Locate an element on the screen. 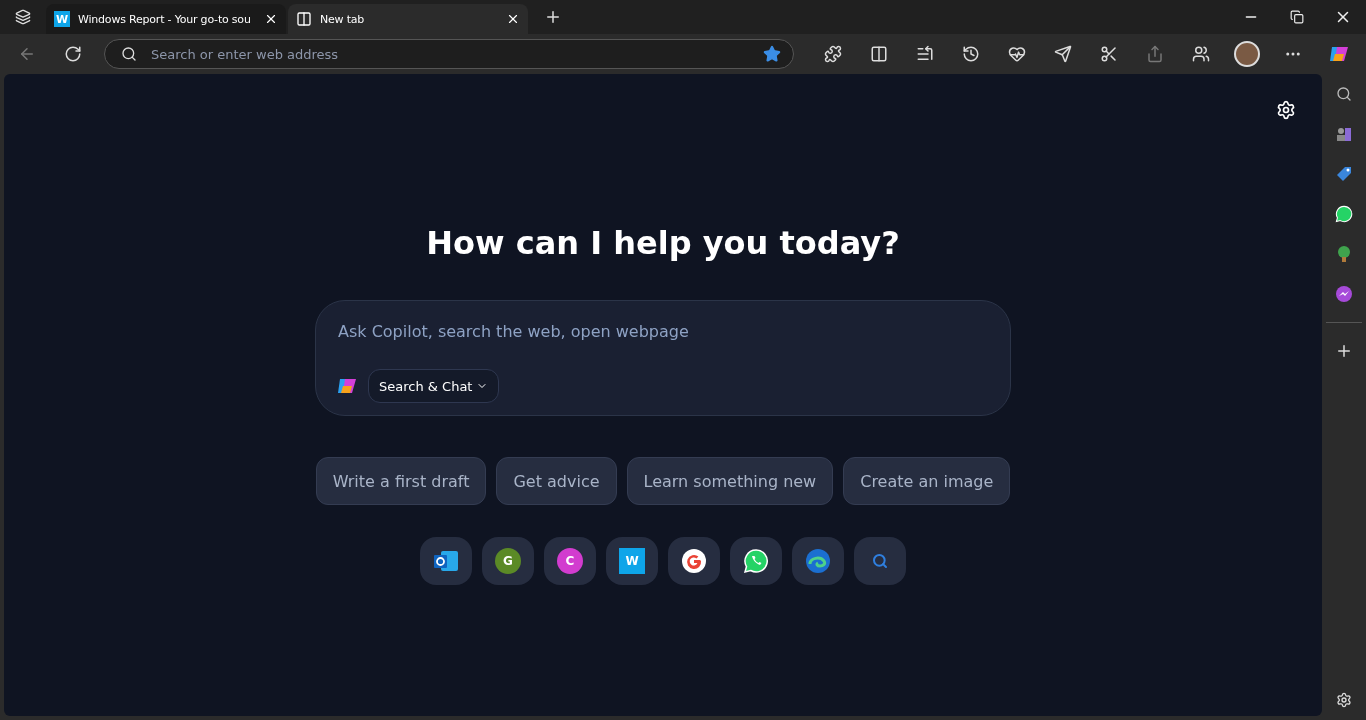  tab-title: New tab is located at coordinates (343, 19).